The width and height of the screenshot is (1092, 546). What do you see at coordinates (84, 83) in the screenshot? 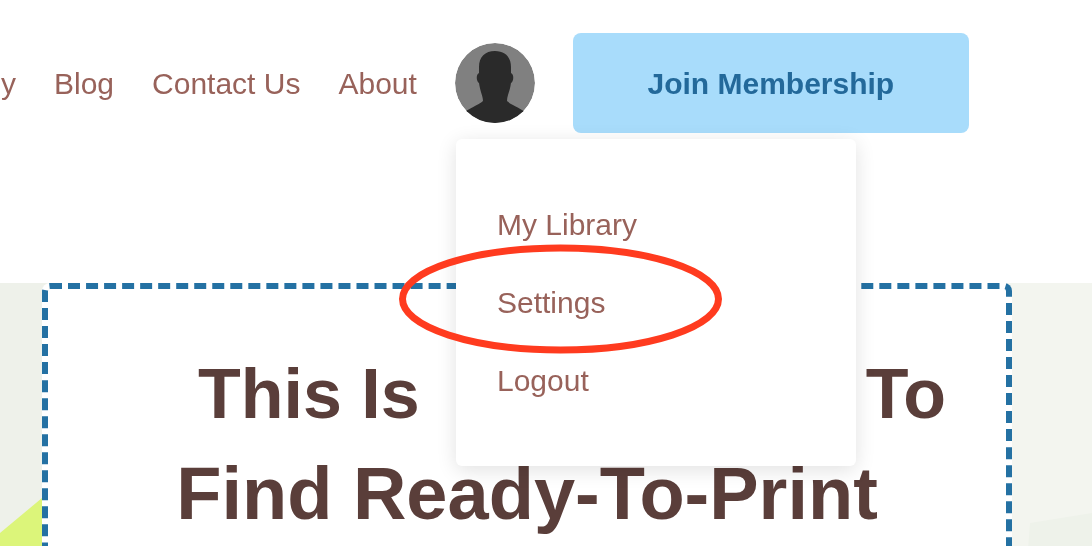
I see `nav-link: Blog` at bounding box center [84, 83].